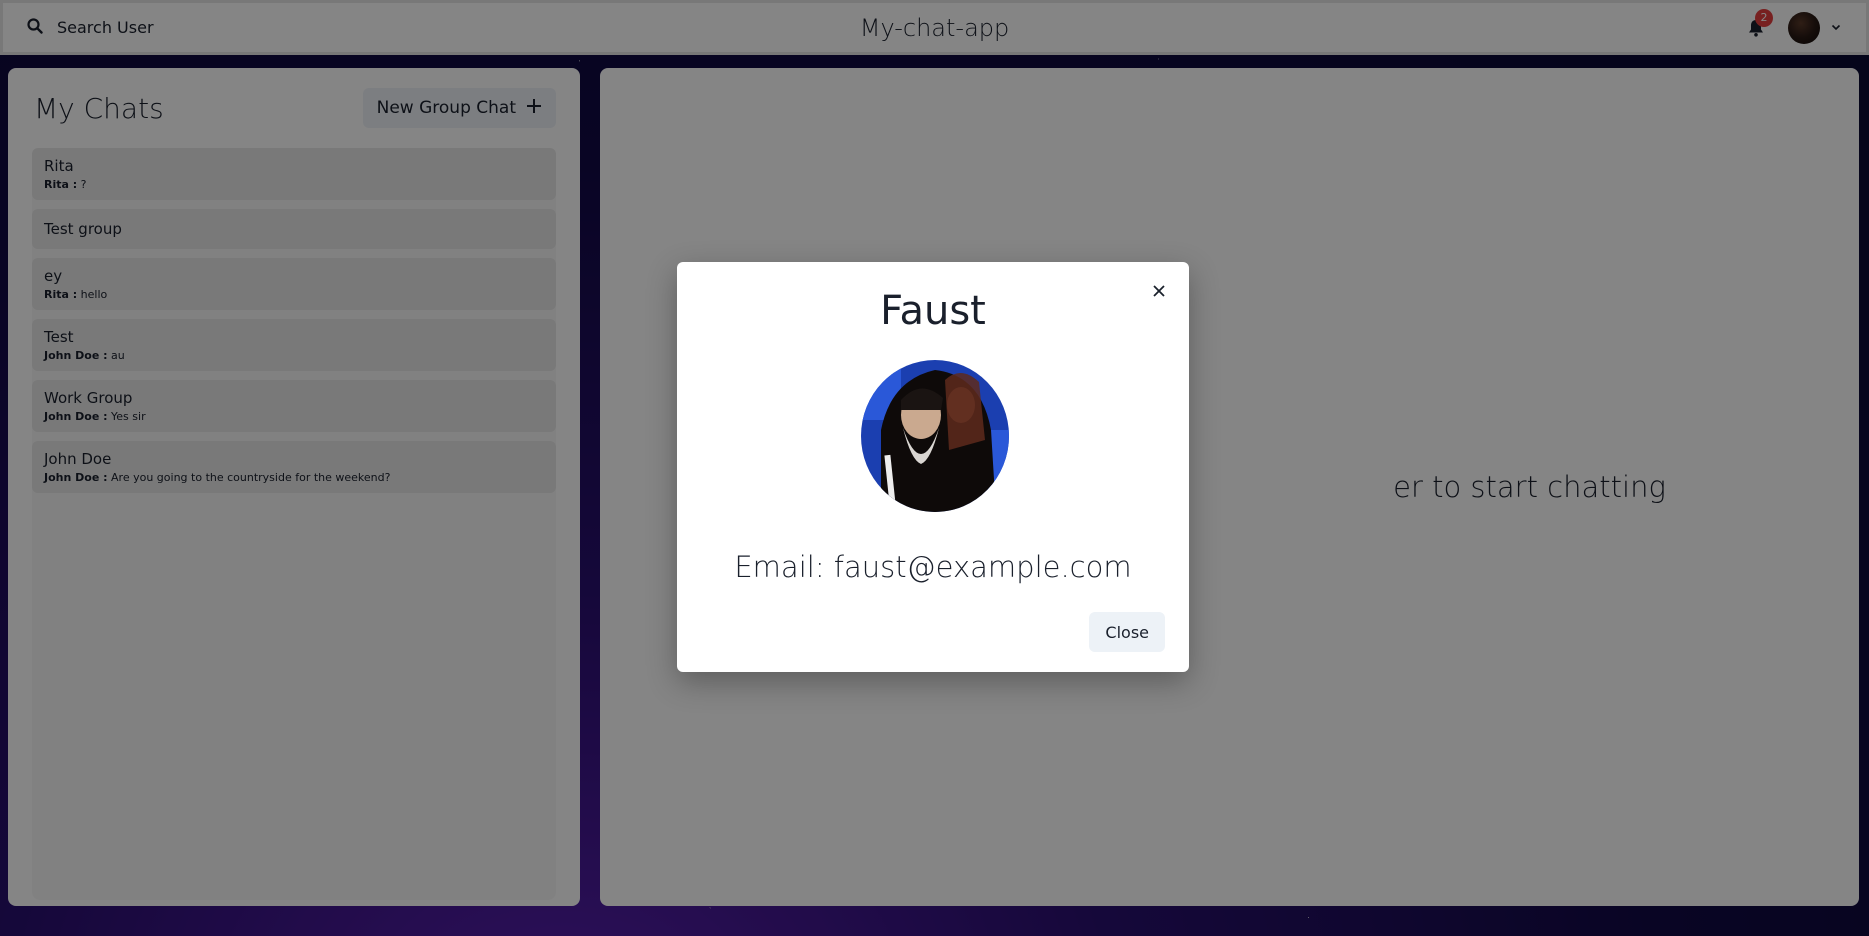  Describe the element at coordinates (933, 567) in the screenshot. I see `profile-email: Email: faust@example.com` at that location.